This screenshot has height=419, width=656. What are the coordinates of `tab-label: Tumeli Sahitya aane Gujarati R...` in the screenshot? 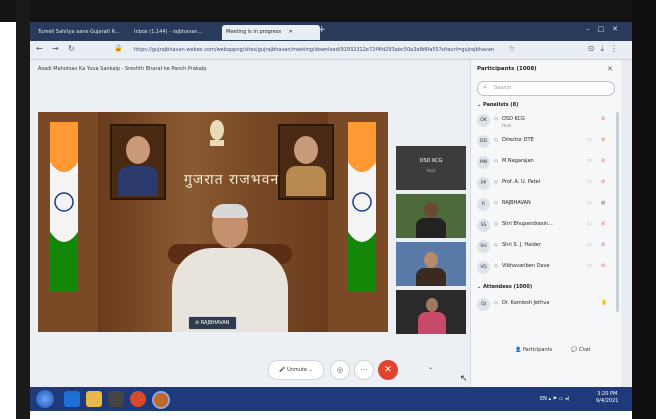 It's located at (79, 32).